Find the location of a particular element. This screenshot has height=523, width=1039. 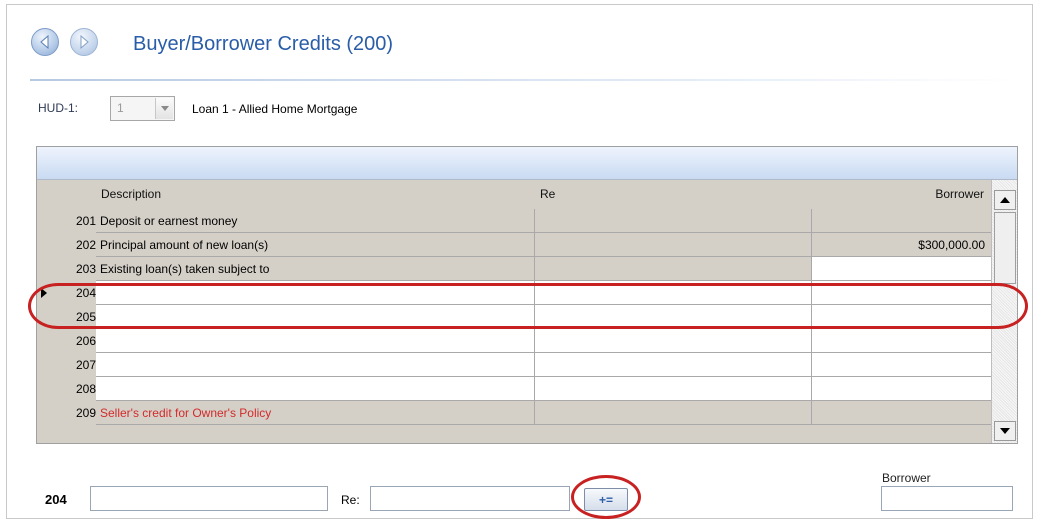

row-number: 208 is located at coordinates (85, 389).